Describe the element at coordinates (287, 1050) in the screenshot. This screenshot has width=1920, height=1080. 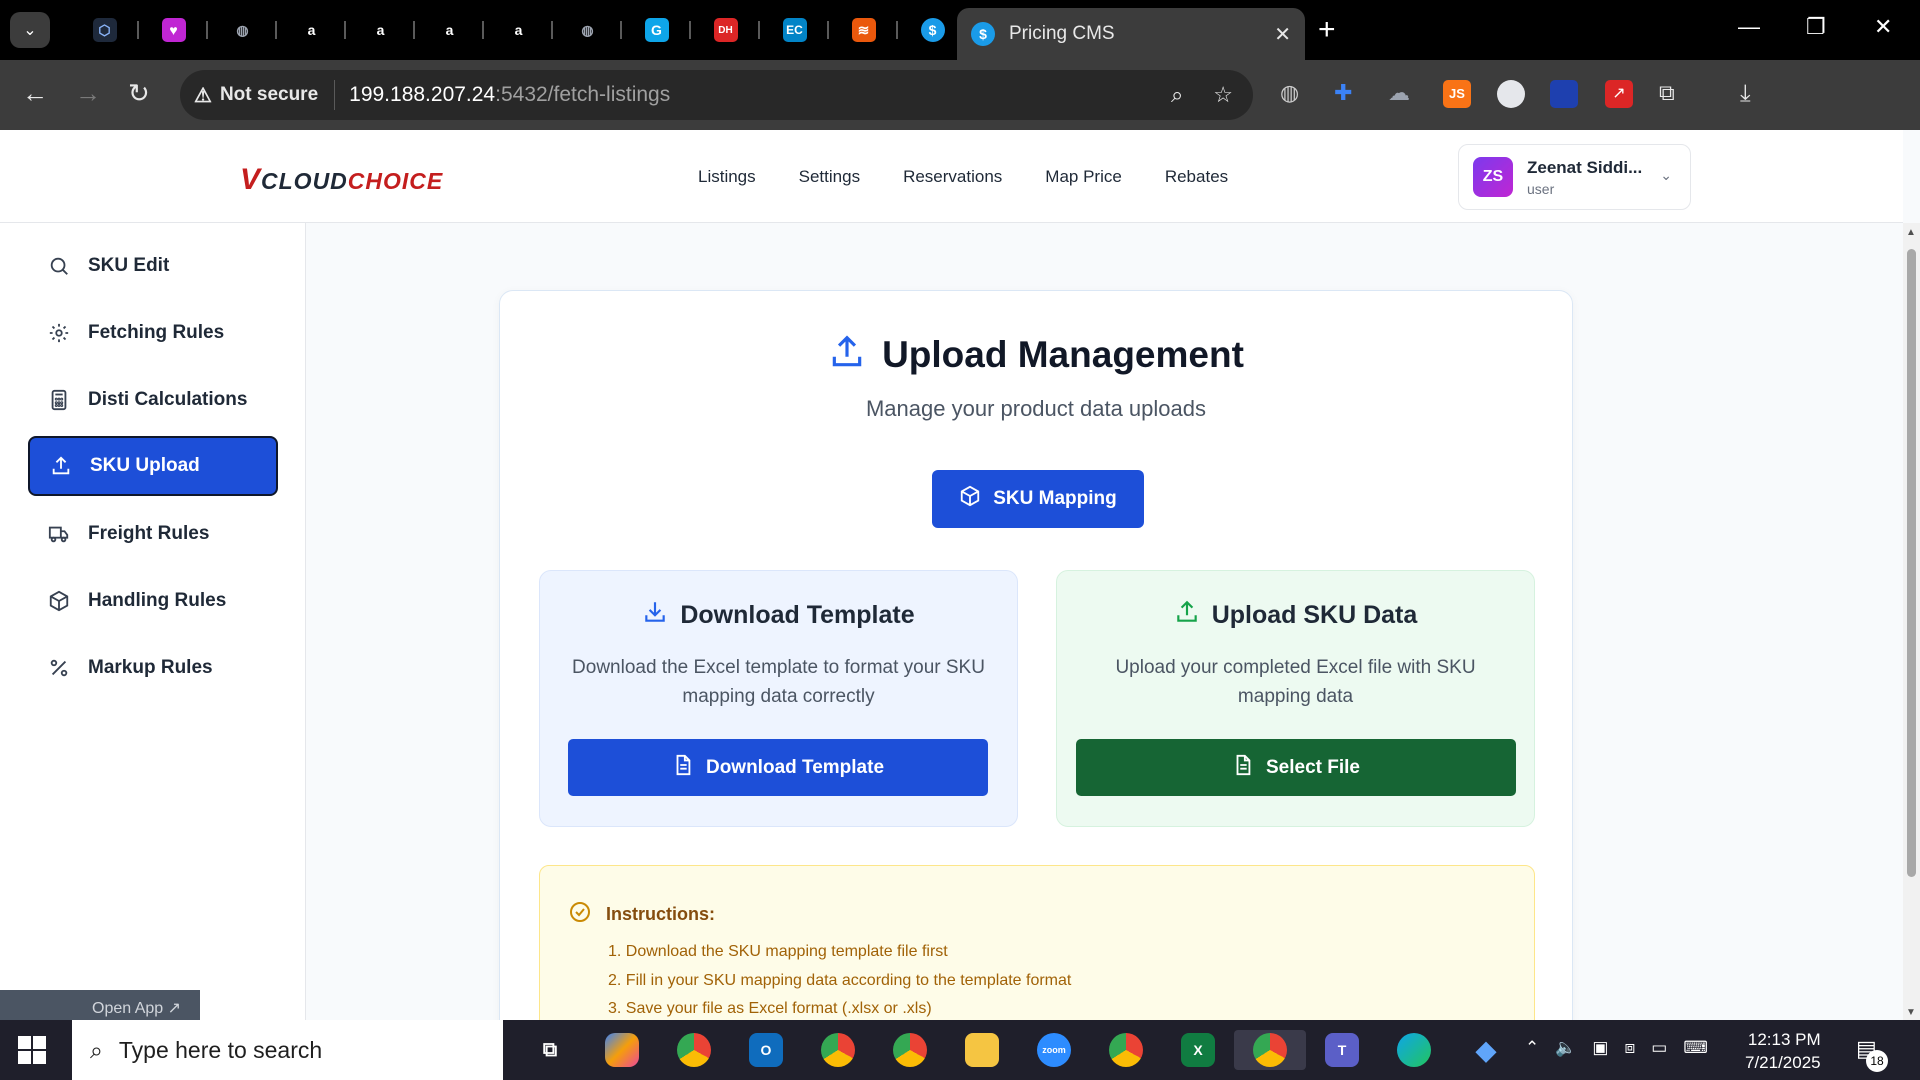
I see `taskbar-search-input: ⌕ Type here to search` at that location.